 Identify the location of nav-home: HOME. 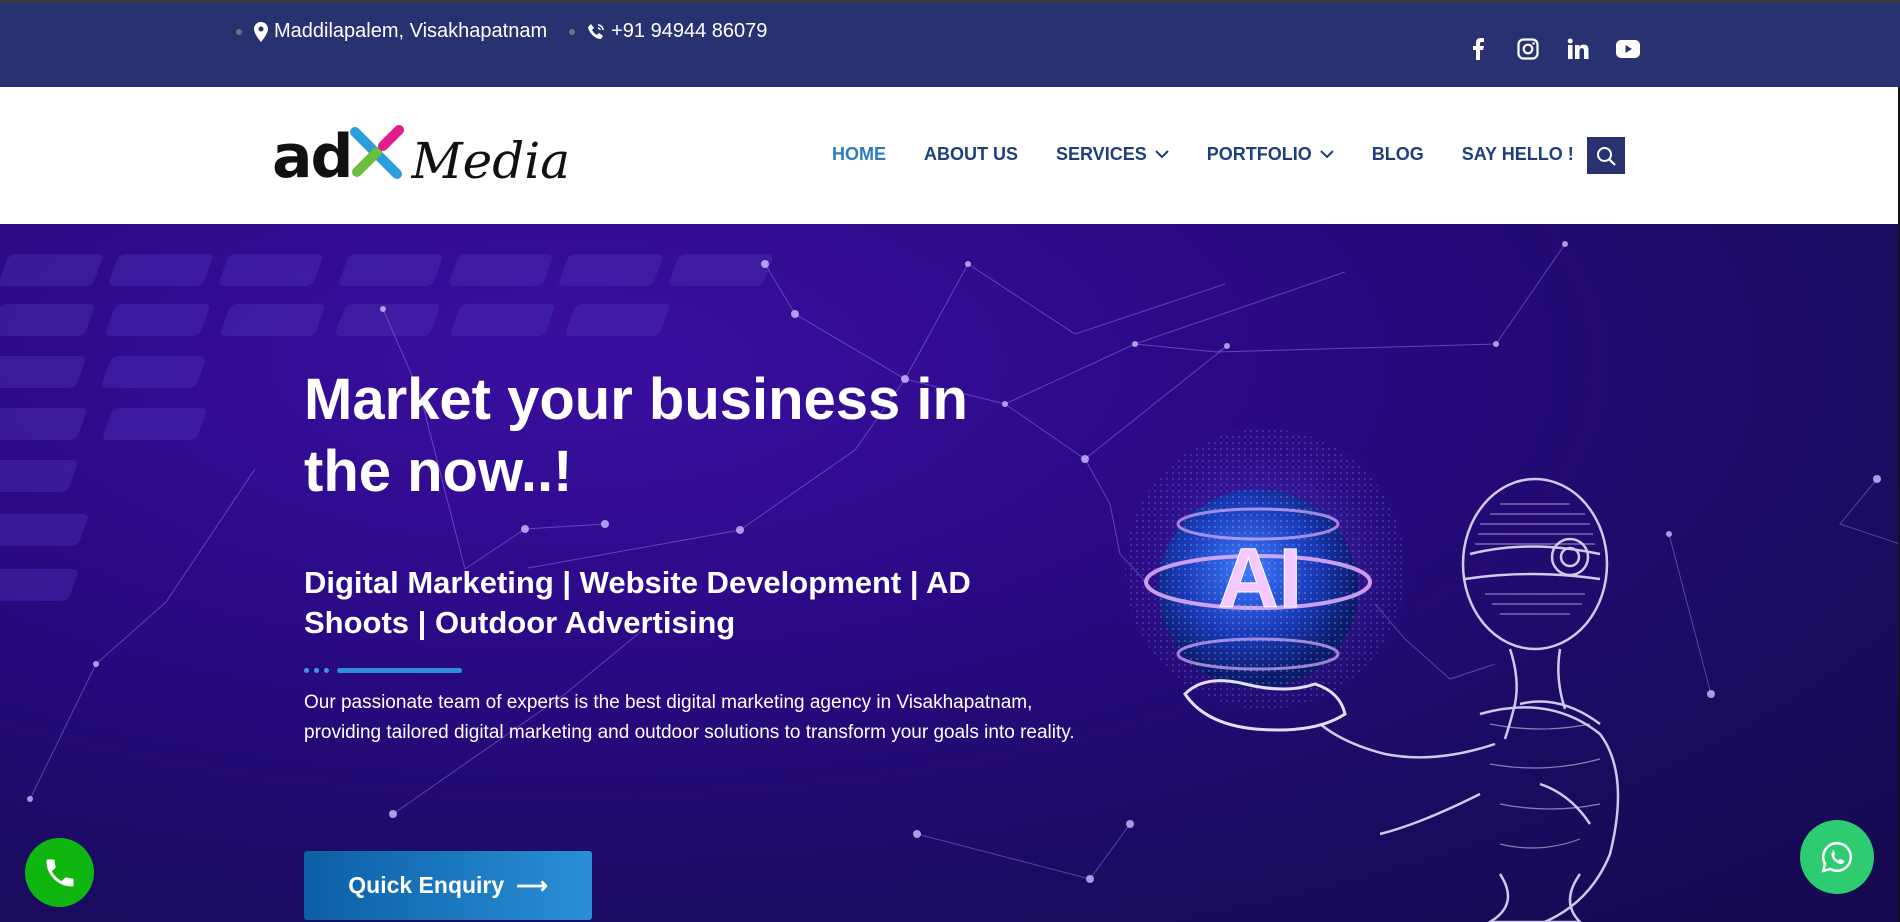
(859, 154).